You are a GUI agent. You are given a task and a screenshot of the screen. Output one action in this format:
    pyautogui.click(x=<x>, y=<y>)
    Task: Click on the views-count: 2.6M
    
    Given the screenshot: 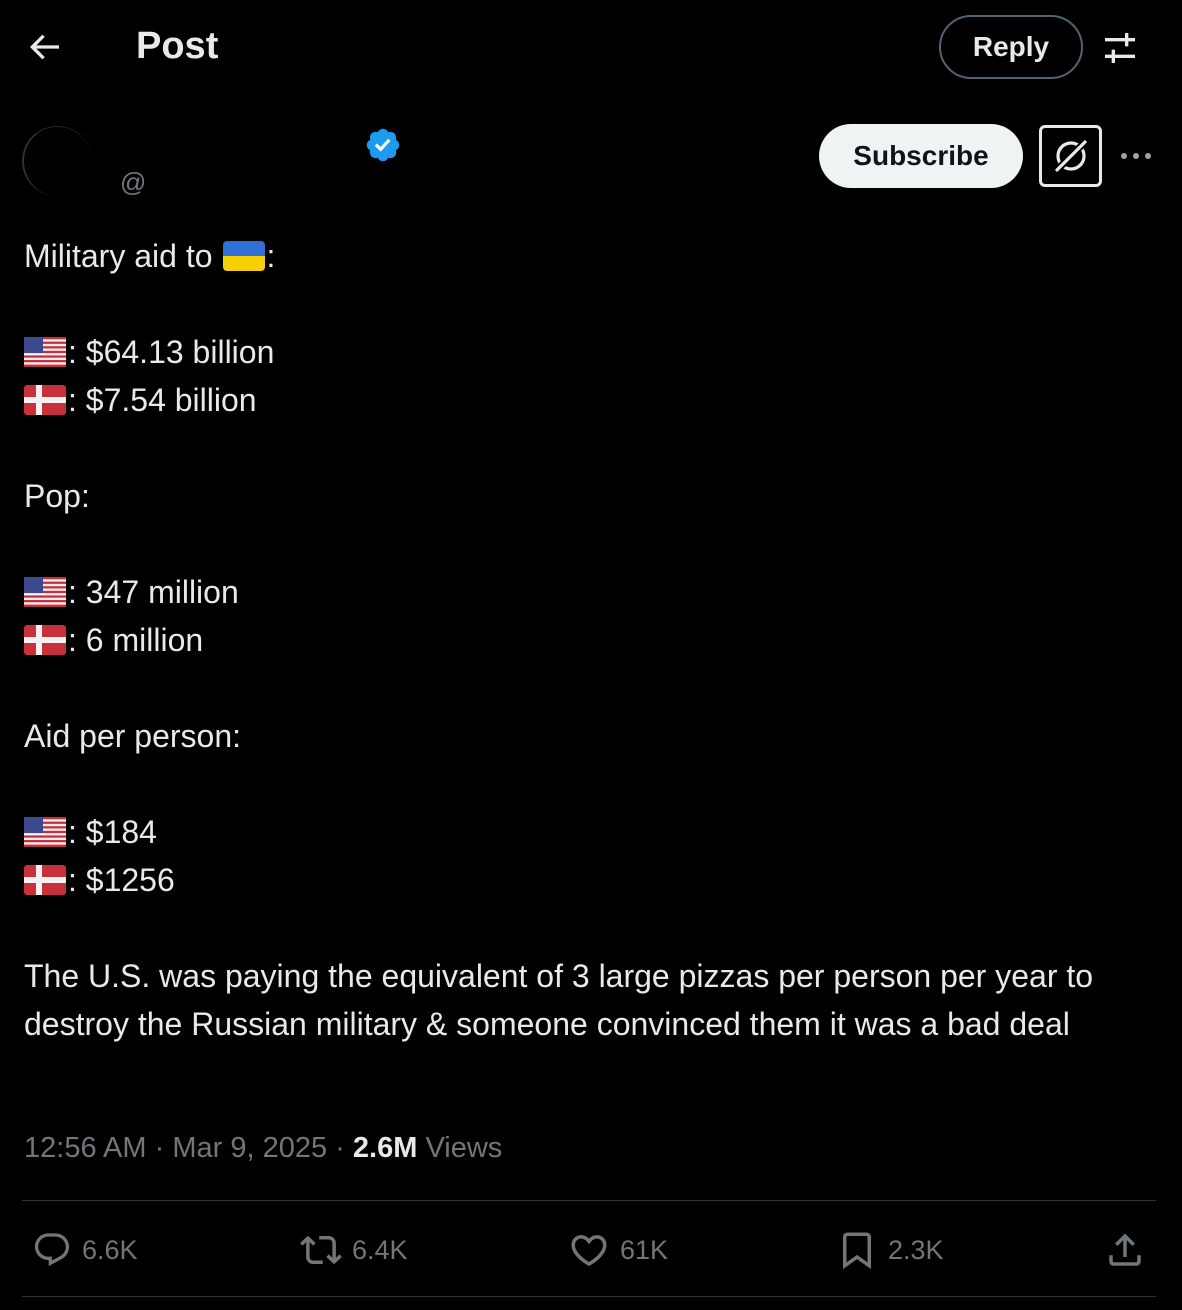 What is the action you would take?
    pyautogui.click(x=385, y=1148)
    